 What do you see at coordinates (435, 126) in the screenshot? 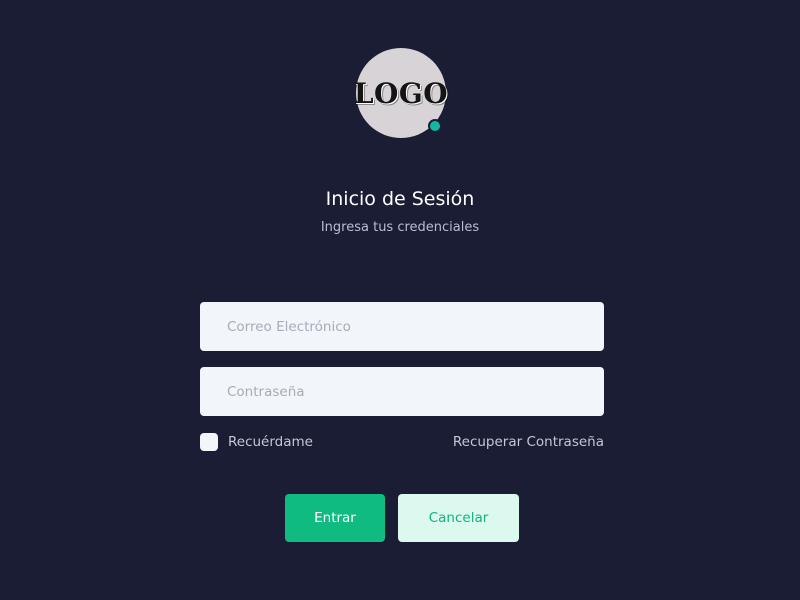
I see `online-status-dot` at bounding box center [435, 126].